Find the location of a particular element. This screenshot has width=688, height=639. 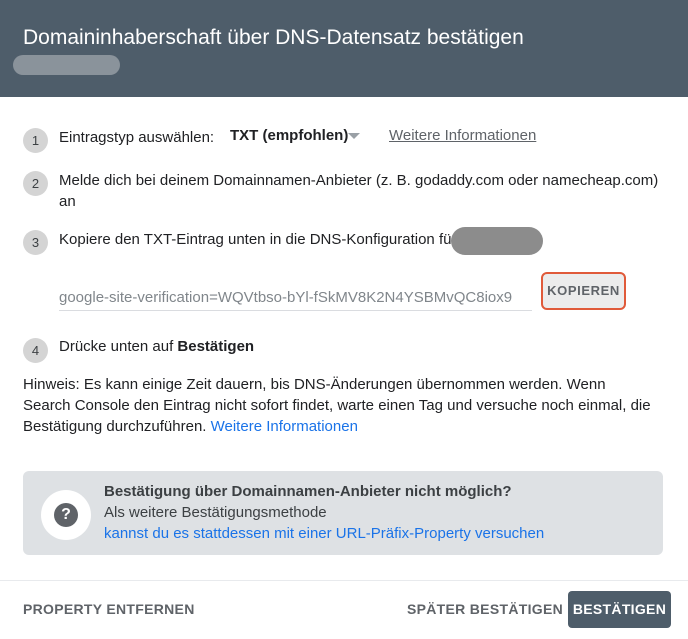

step-1-number: 1 is located at coordinates (35, 140).